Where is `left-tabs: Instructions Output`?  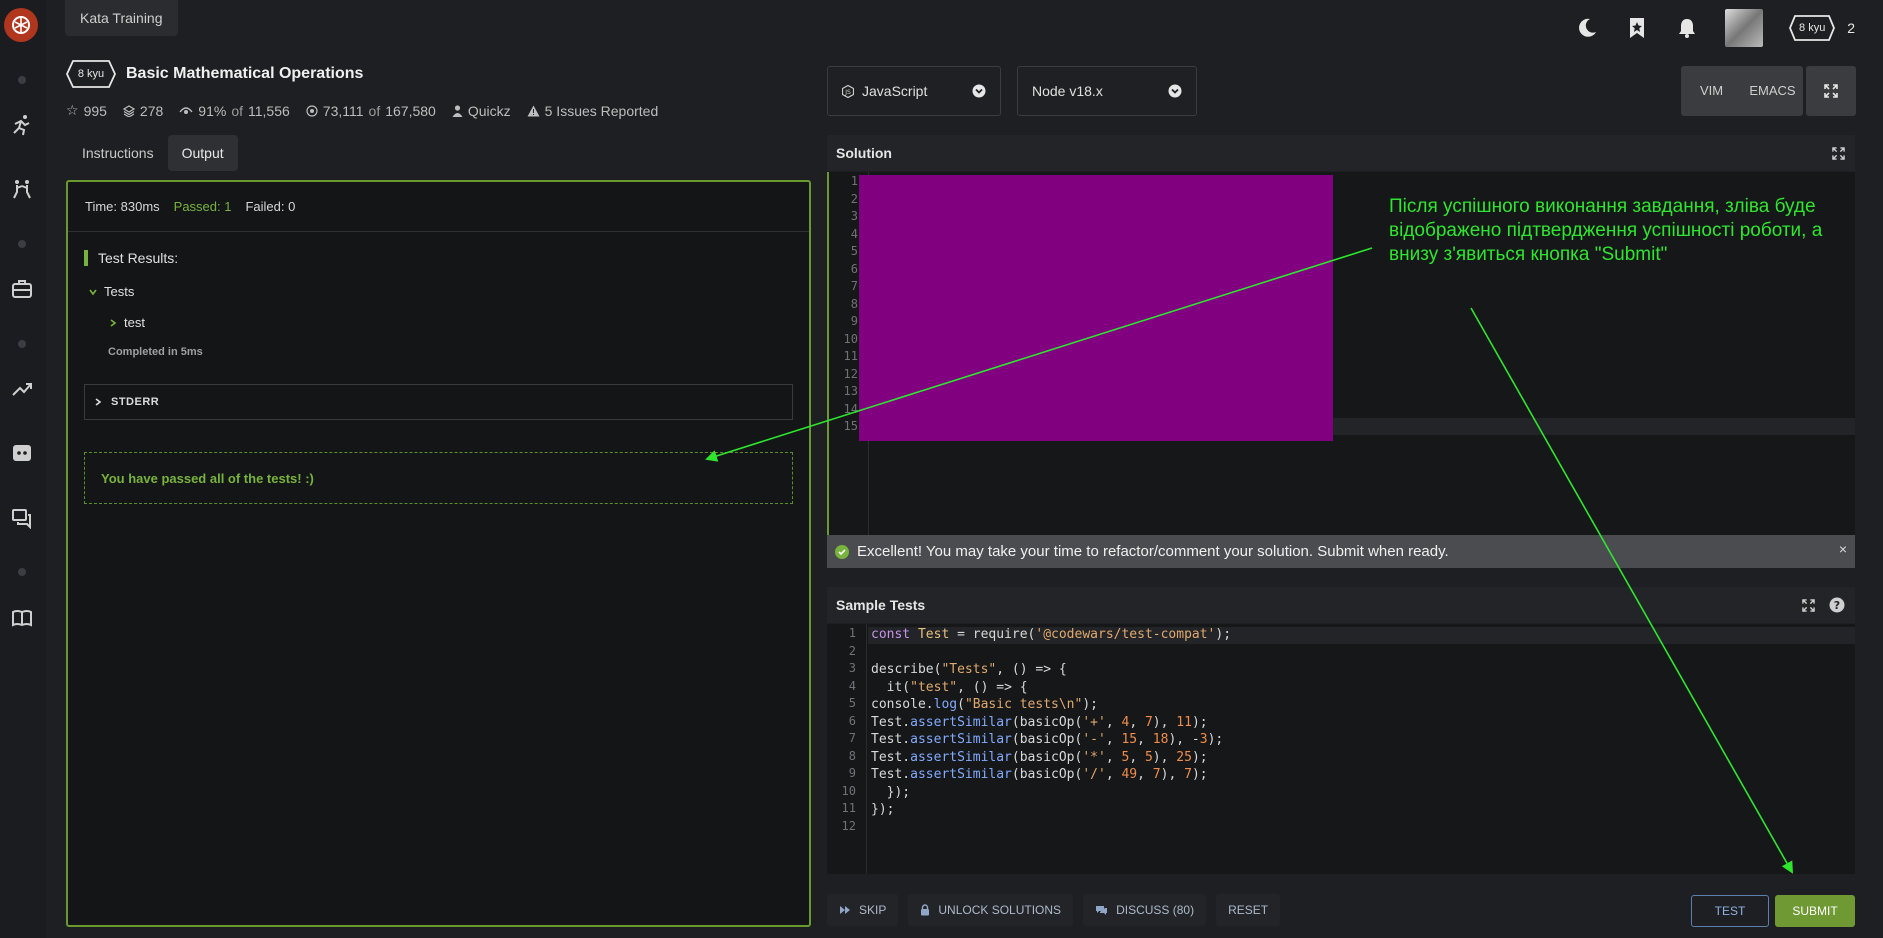 left-tabs: Instructions Output is located at coordinates (153, 153).